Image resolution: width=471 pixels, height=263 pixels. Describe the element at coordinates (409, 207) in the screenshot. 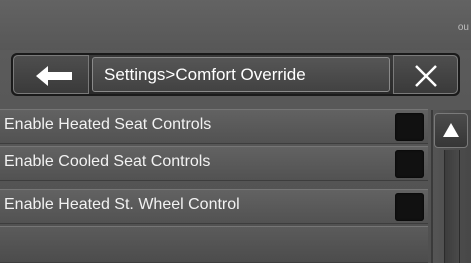

I see `heated-wheel-checkbox` at that location.